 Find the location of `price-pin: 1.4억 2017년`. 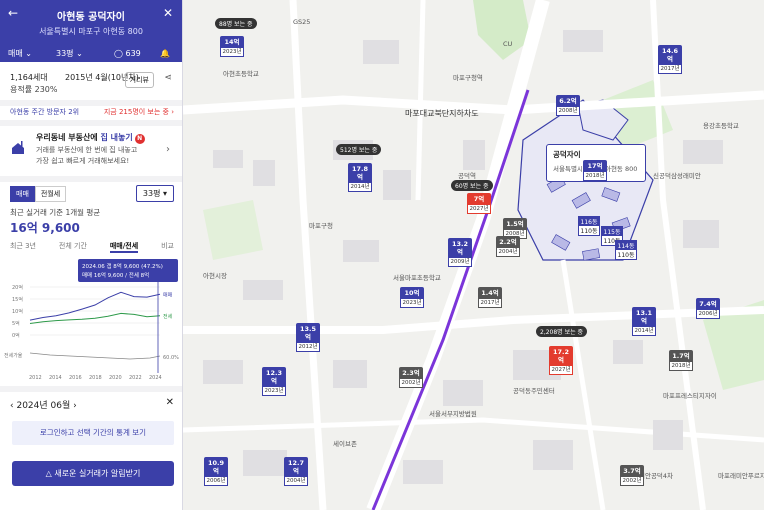

price-pin: 1.4억 2017년 is located at coordinates (490, 297).